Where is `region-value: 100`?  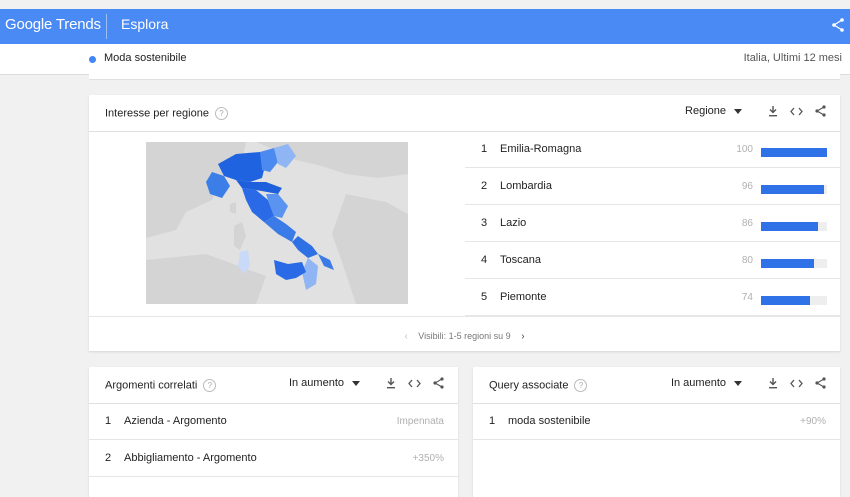
region-value: 100 is located at coordinates (744, 149).